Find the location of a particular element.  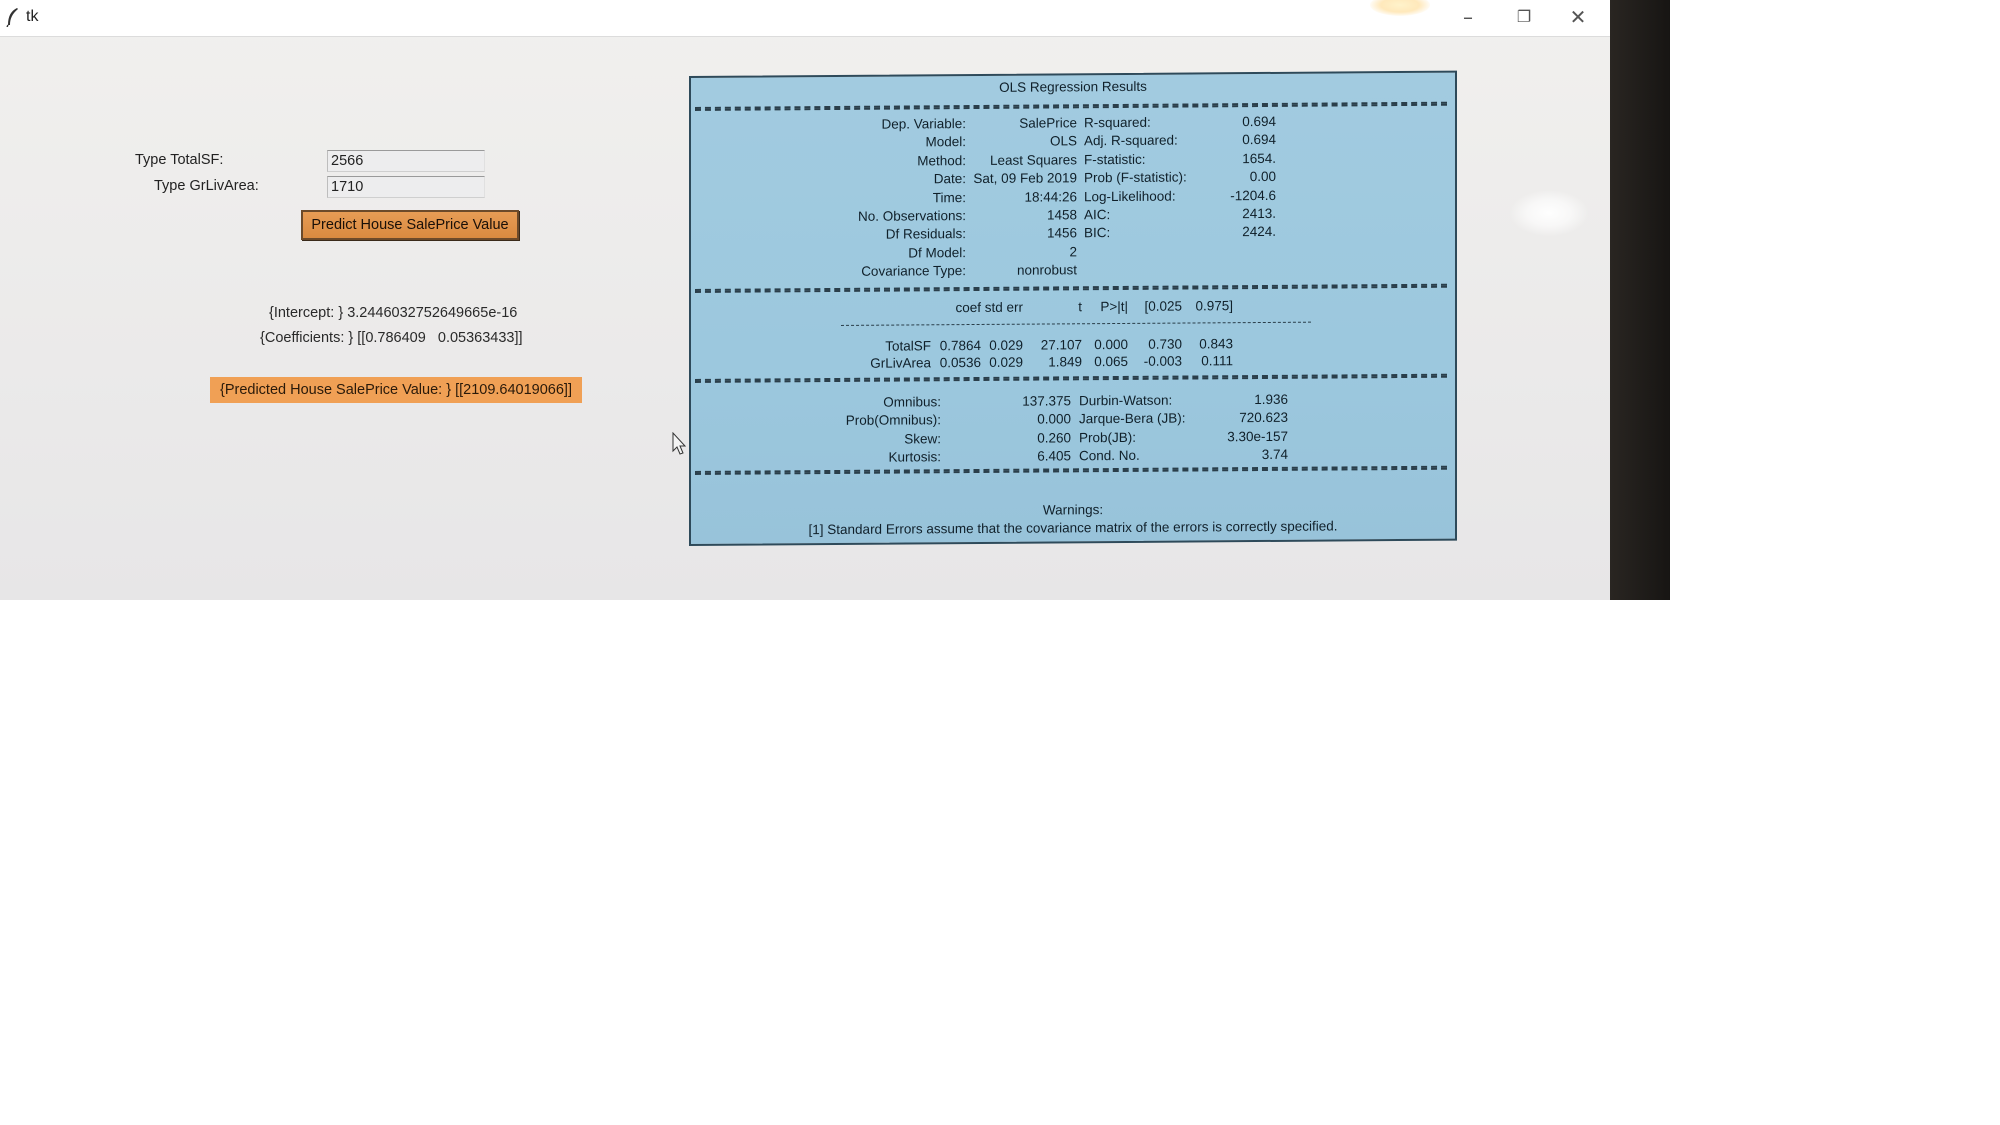

header-value: Least Squares is located at coordinates (1033, 160).